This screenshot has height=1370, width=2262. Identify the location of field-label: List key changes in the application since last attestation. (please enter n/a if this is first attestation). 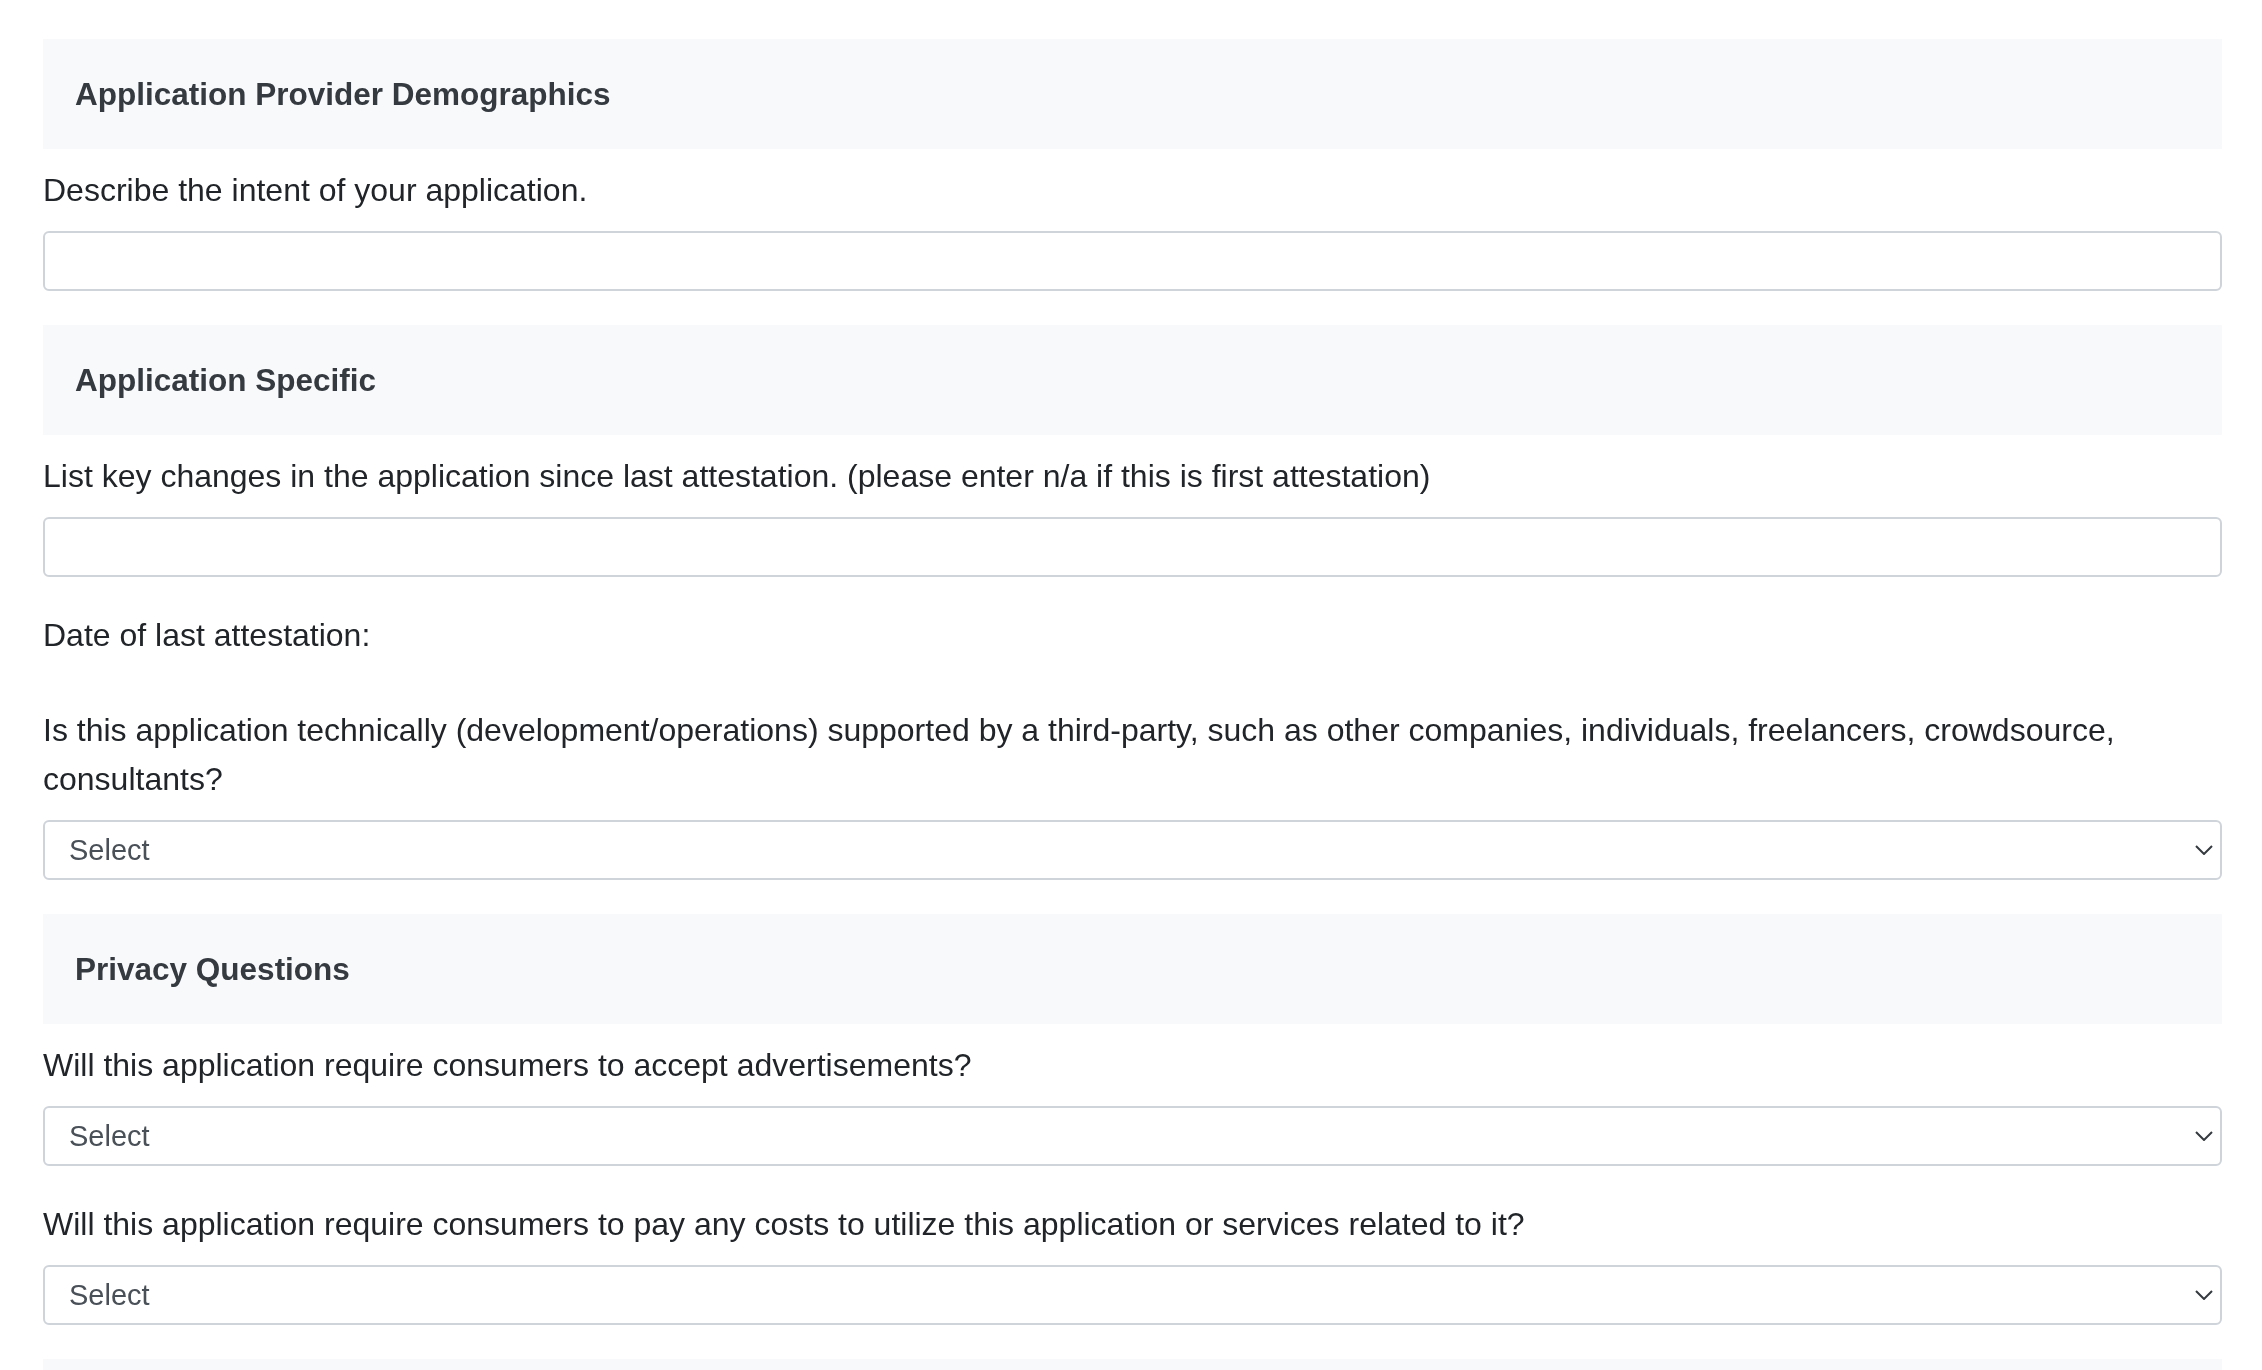
(737, 476).